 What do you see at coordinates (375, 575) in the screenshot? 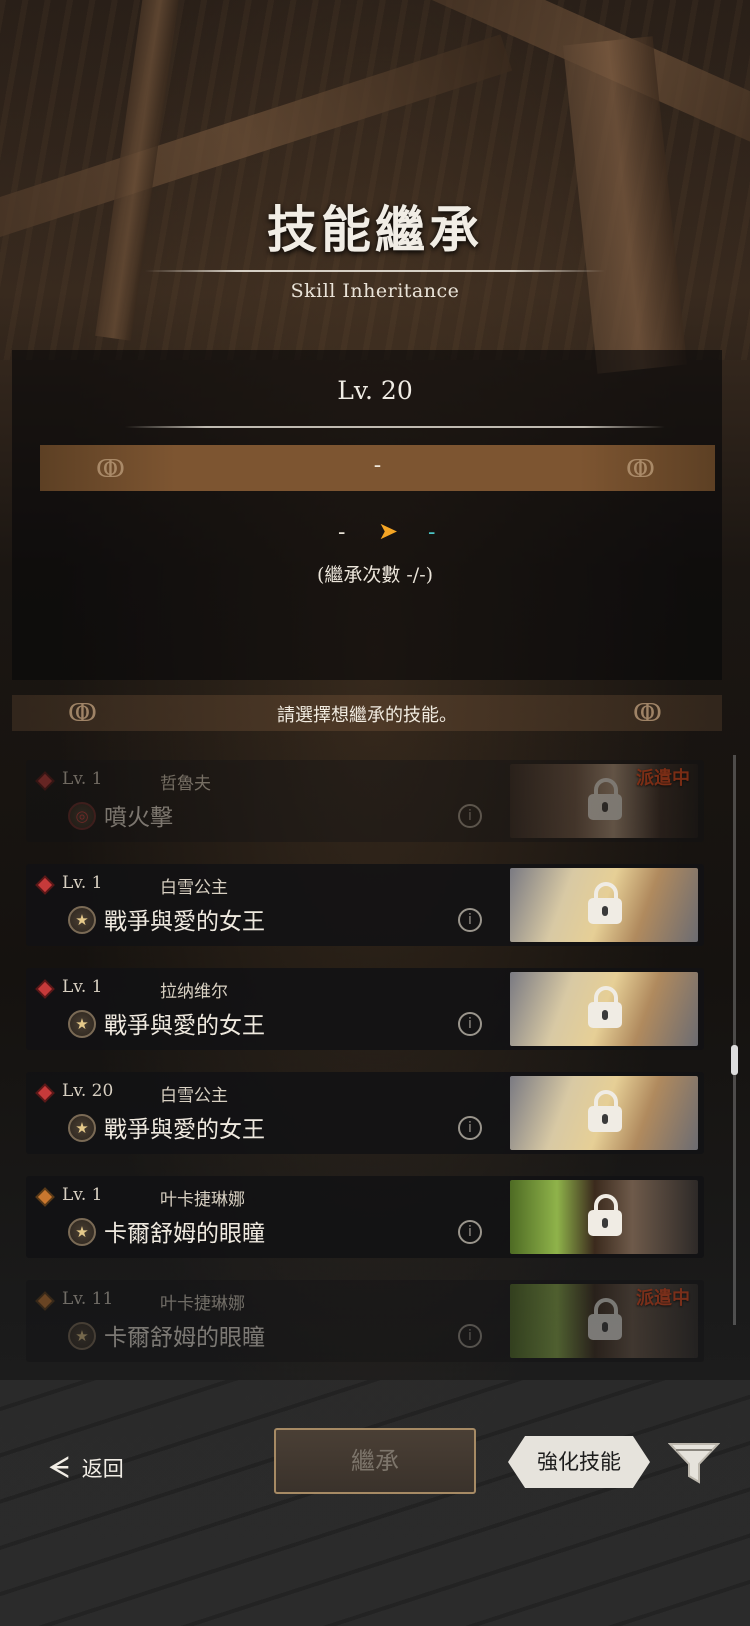
I see `inherit-count: (繼承次數 -/-)` at bounding box center [375, 575].